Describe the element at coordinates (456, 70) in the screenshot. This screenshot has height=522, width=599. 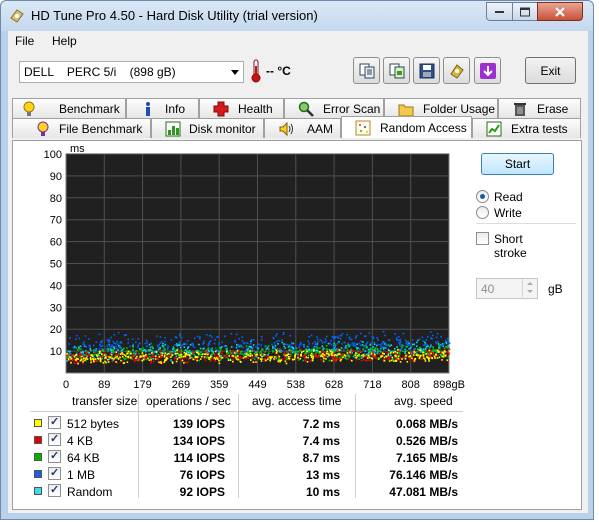
I see `options-button` at that location.